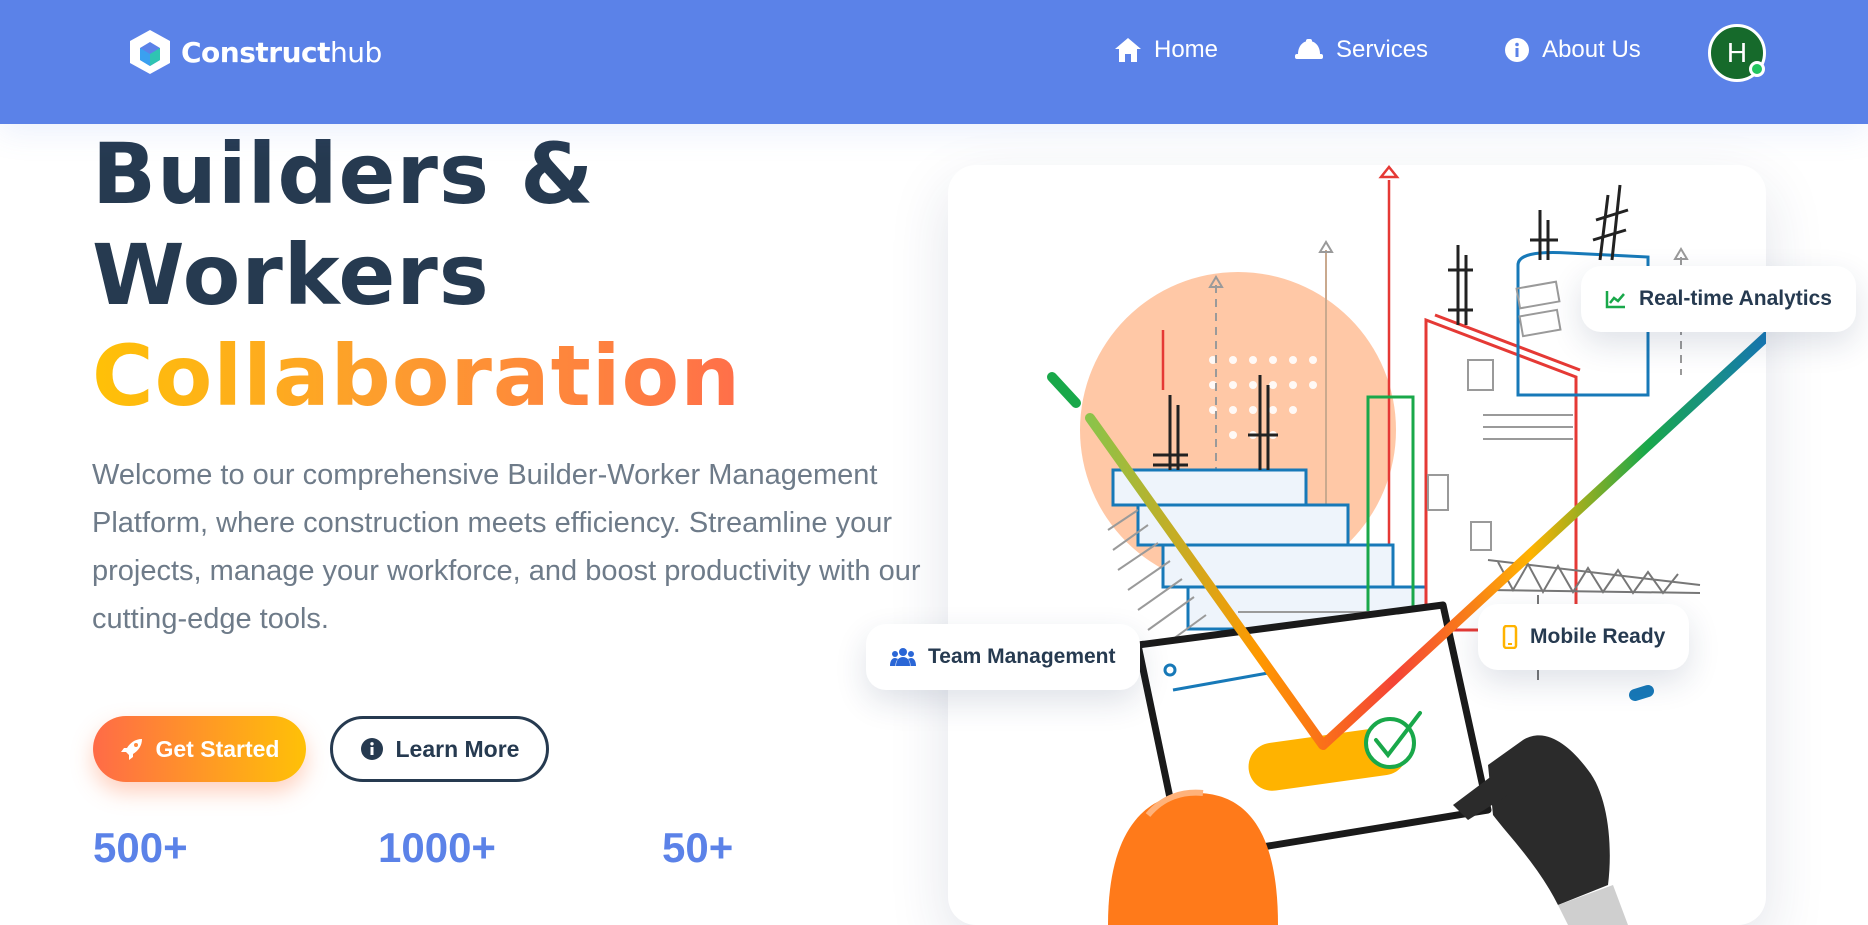  What do you see at coordinates (417, 376) in the screenshot?
I see `hero-title-accent: Collaboration` at bounding box center [417, 376].